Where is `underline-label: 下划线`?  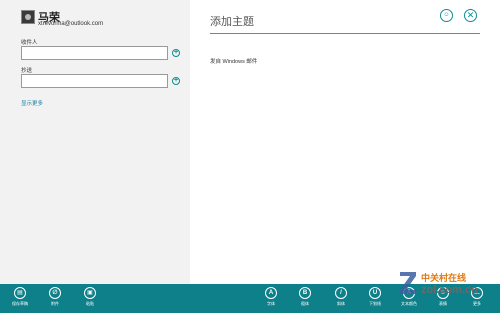
underline-label: 下划线 is located at coordinates (375, 303).